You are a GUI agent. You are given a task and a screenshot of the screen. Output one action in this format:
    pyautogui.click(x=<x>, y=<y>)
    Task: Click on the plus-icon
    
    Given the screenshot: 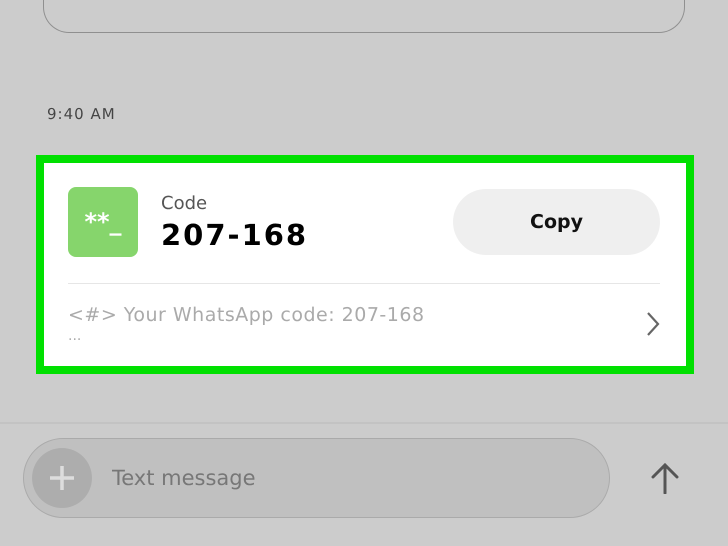 What is the action you would take?
    pyautogui.click(x=62, y=478)
    